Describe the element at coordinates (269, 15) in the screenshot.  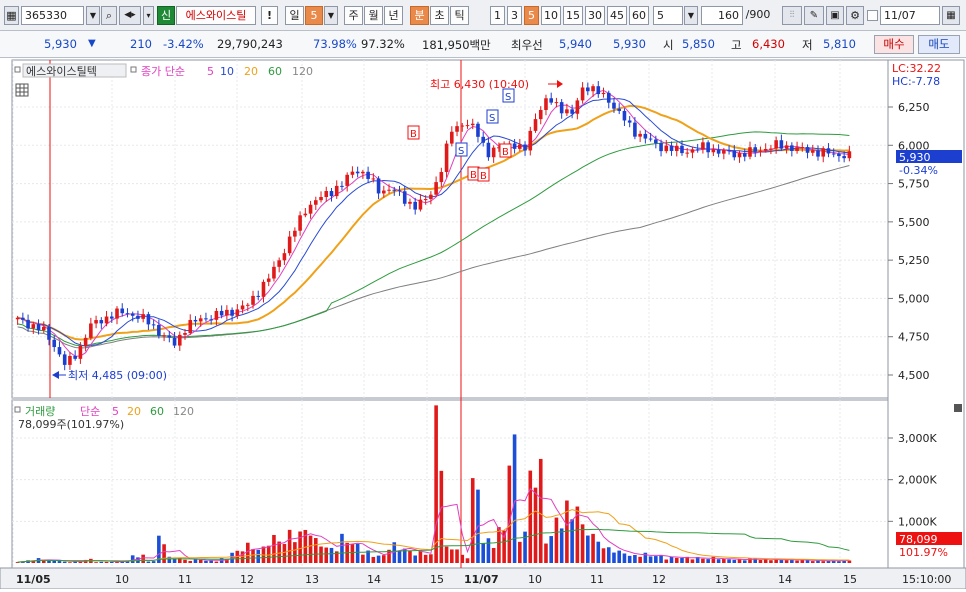
I see `alert-button: !` at that location.